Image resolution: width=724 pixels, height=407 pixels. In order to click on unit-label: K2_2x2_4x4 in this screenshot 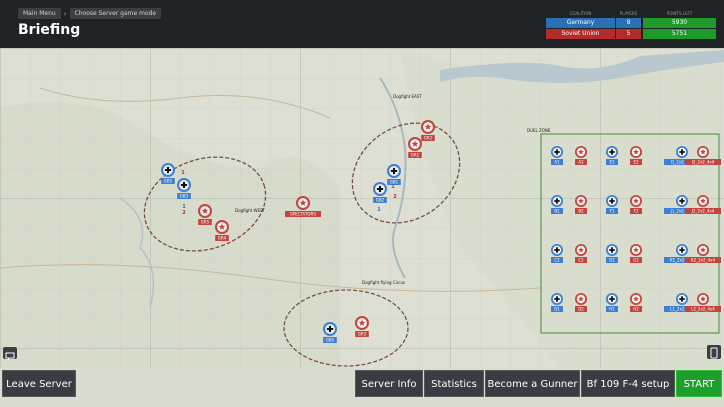, I will do `click(703, 260)`.